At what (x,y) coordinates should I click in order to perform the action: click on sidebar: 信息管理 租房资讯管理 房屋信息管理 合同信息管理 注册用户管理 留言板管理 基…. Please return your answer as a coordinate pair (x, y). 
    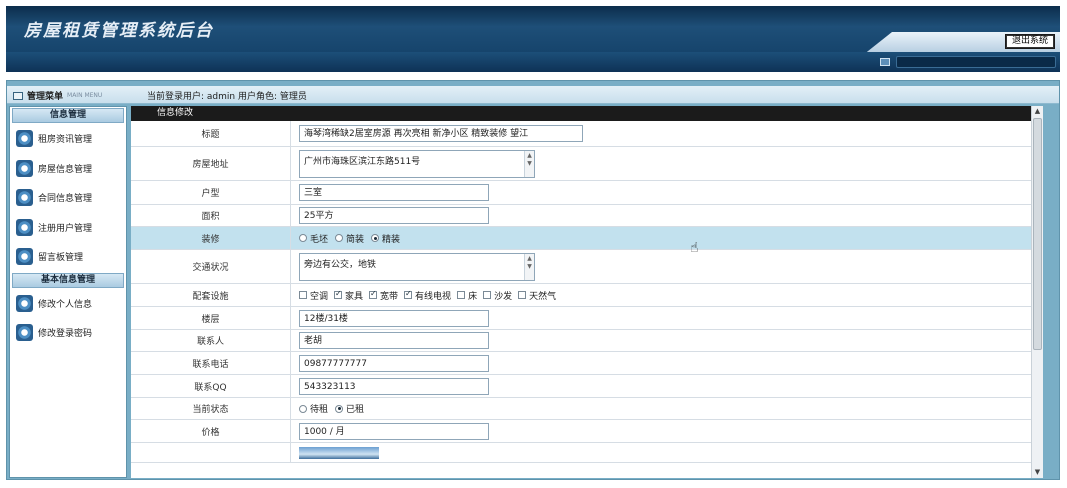
    Looking at the image, I should click on (68, 292).